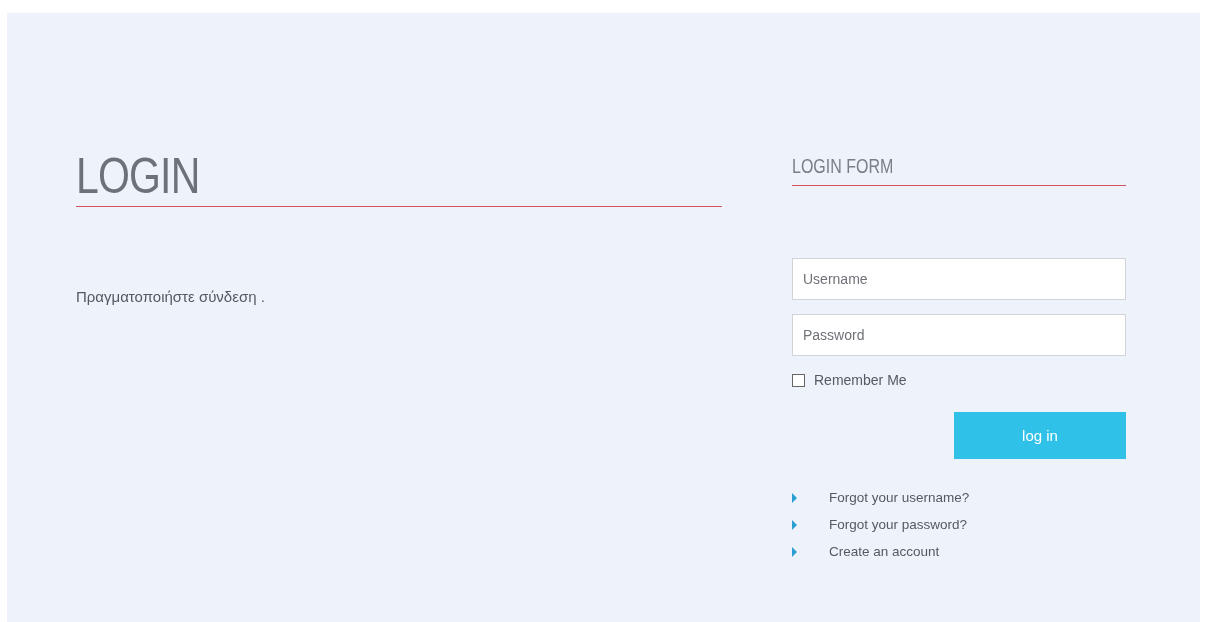 Image resolution: width=1209 pixels, height=622 pixels. What do you see at coordinates (959, 335) in the screenshot?
I see `input-field: Password` at bounding box center [959, 335].